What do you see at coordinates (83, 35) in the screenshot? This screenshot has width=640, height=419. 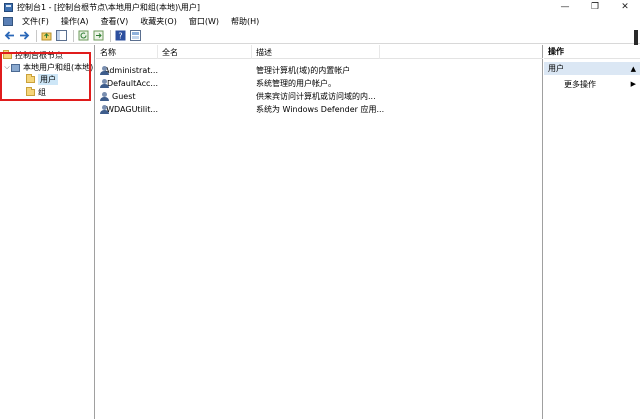 I see `refresh-icon` at bounding box center [83, 35].